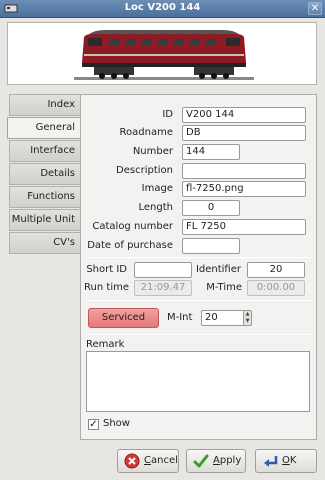 The image size is (325, 480). I want to click on identifier-field: 20, so click(276, 270).